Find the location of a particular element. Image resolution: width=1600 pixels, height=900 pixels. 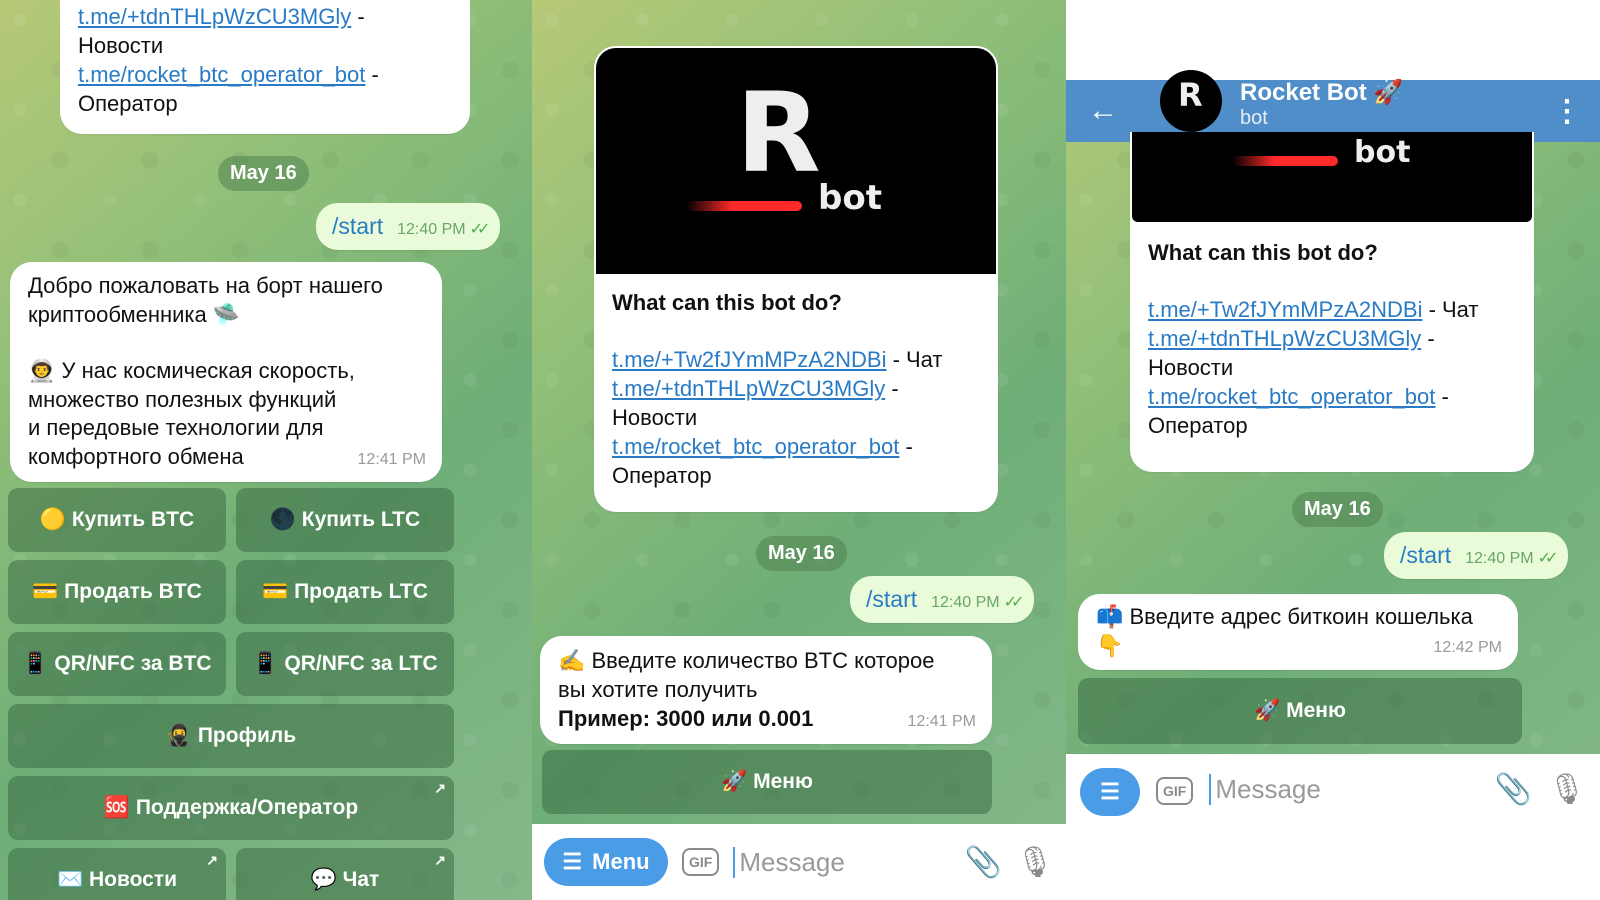

more-options-icon: ⋮ is located at coordinates (1567, 111).